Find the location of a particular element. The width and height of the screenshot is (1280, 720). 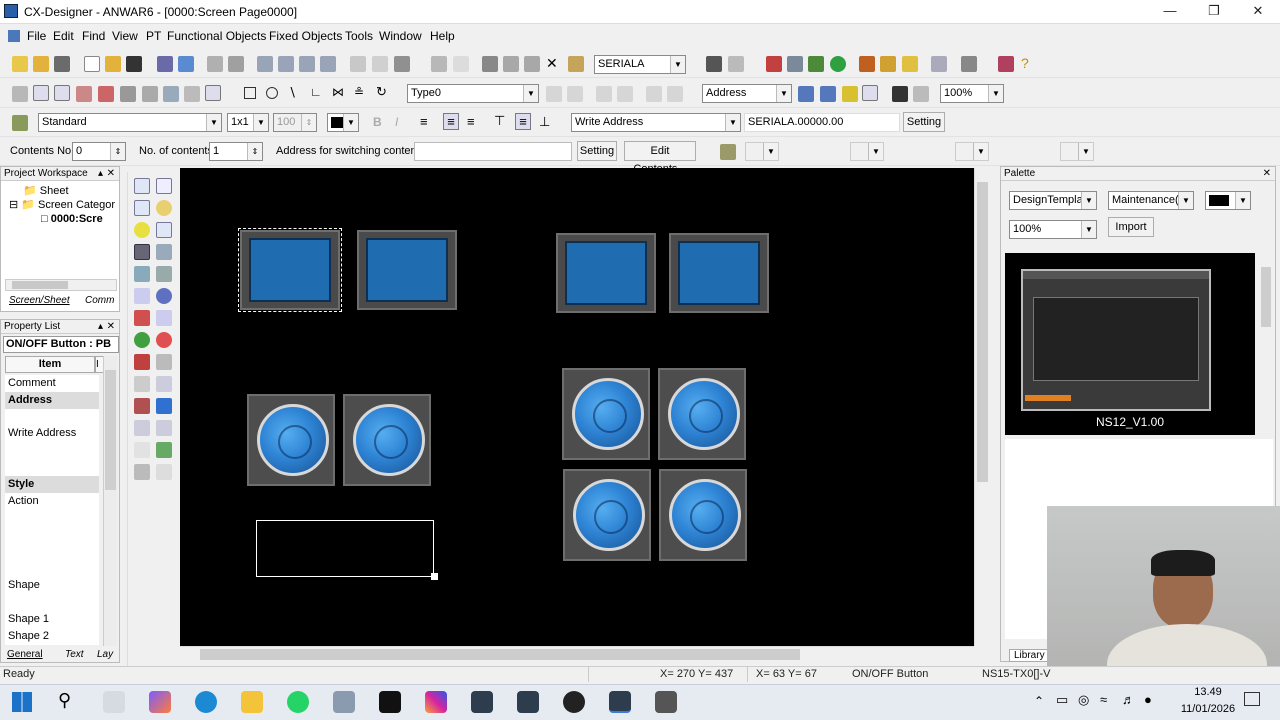

check-icon is located at coordinates (236, 64).